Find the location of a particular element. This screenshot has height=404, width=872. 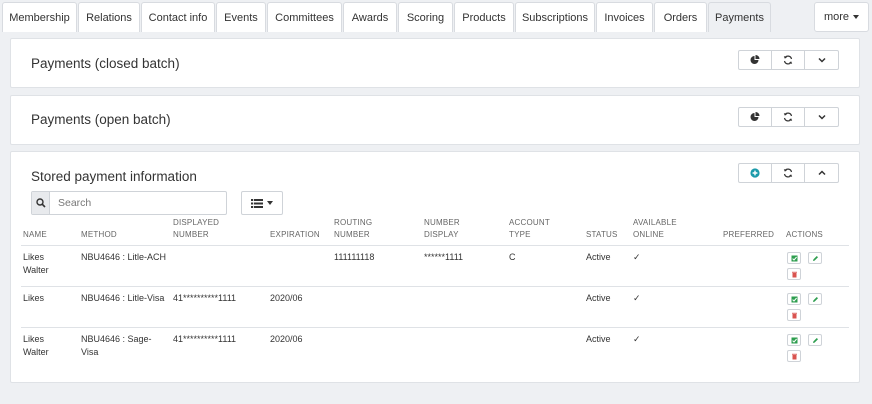

header-displayed-number: DISPLAYED NUMBER is located at coordinates (196, 228).